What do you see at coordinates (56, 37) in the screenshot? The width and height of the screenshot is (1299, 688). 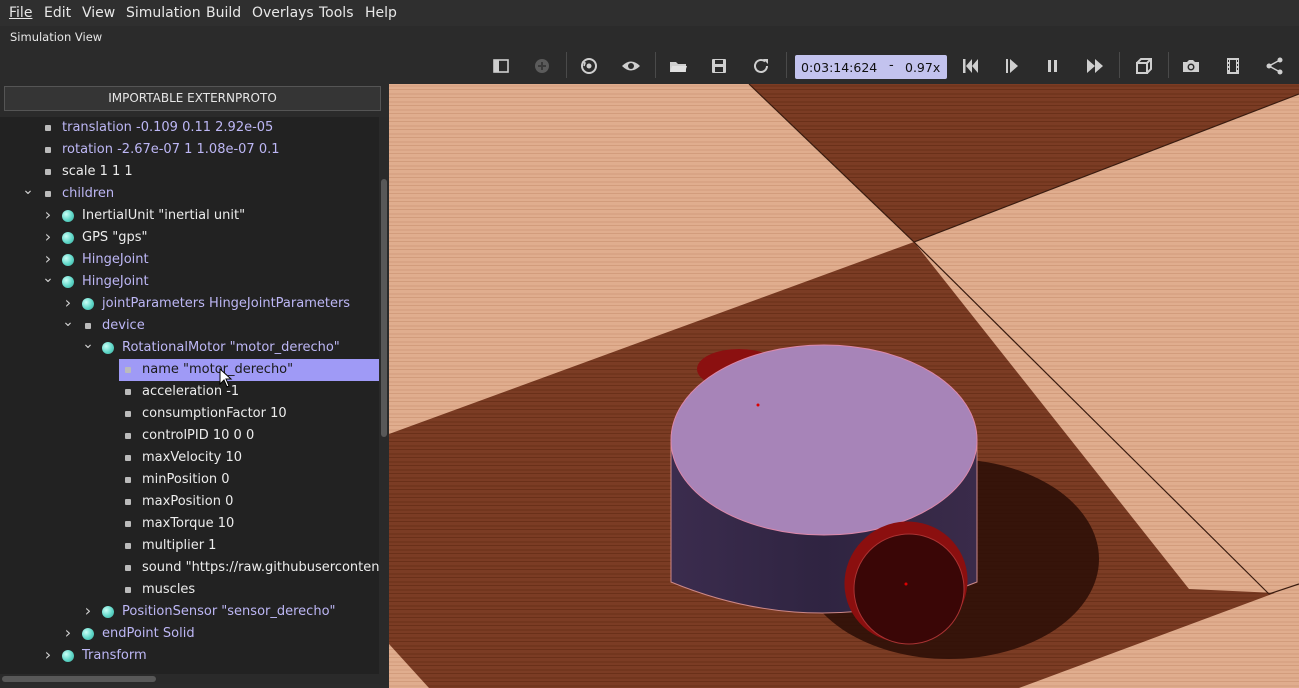 I see `view-title: Simulation View` at bounding box center [56, 37].